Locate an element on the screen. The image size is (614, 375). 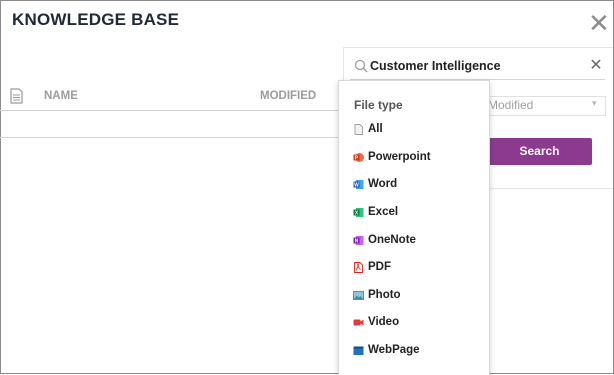
dialog-title: KNOWLEDGE BASE is located at coordinates (96, 19).